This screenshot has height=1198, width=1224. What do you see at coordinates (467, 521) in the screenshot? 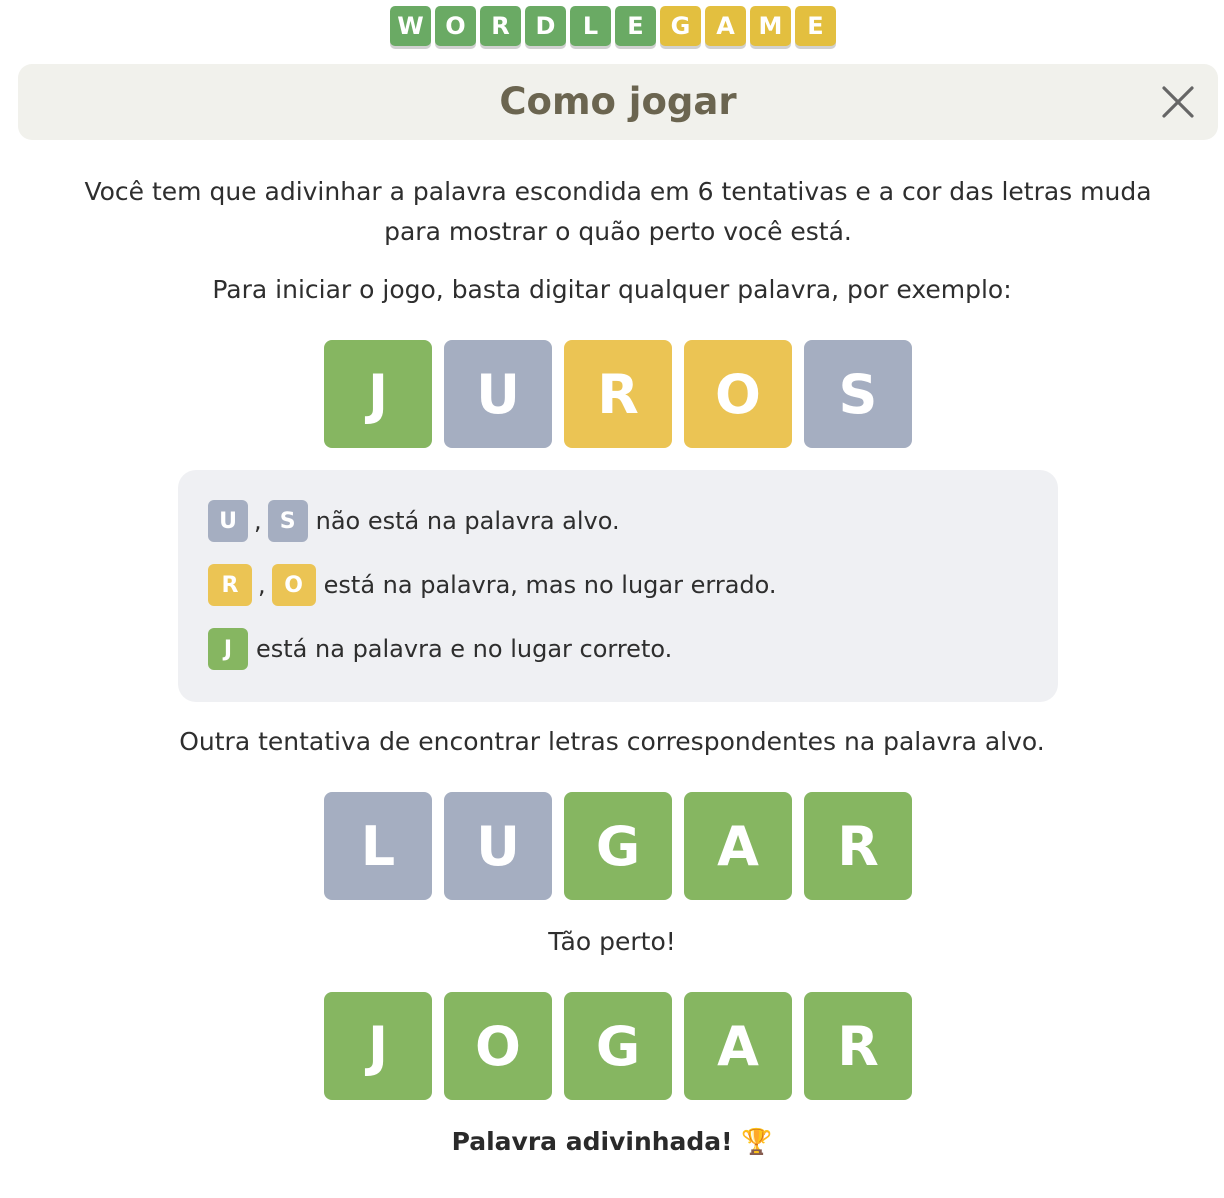
I see `legend-absent-text: não está na palavra alvo.` at bounding box center [467, 521].